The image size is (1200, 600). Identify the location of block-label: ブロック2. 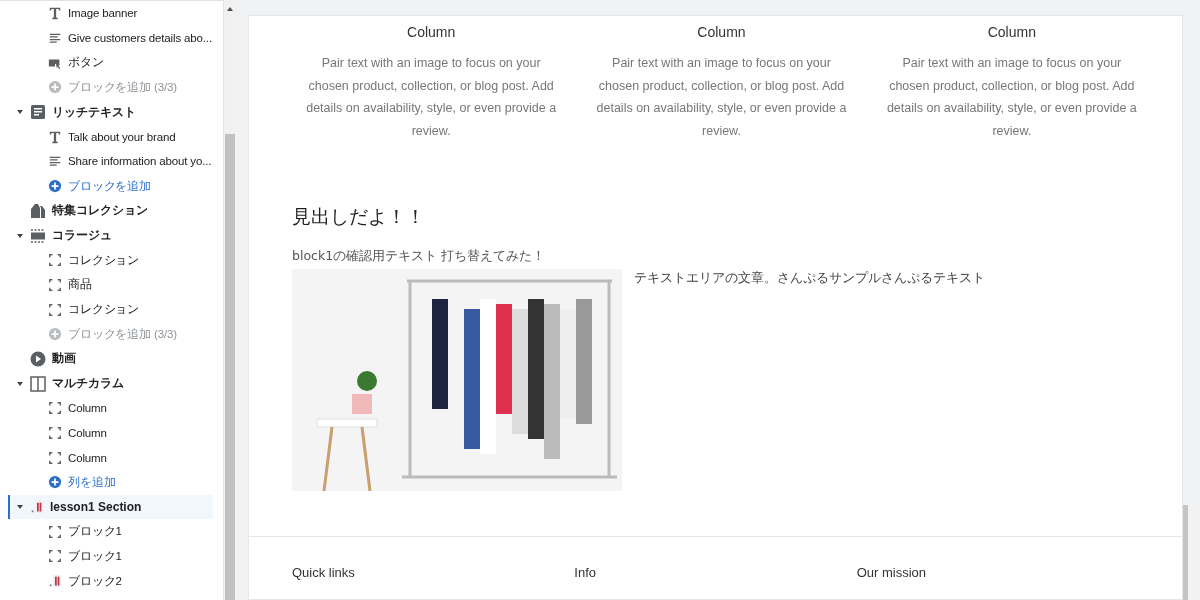
(95, 581).